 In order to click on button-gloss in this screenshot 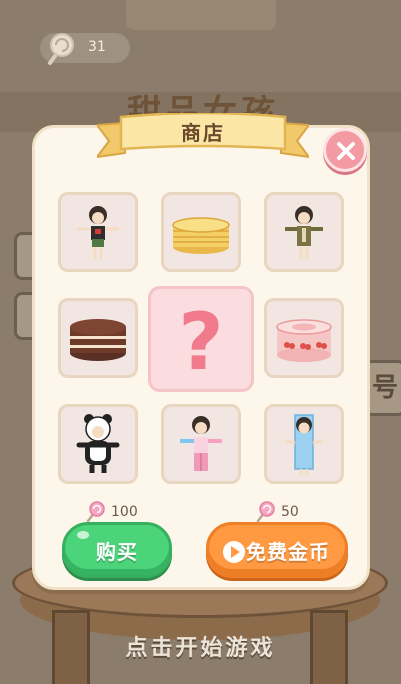, I will do `click(83, 535)`.